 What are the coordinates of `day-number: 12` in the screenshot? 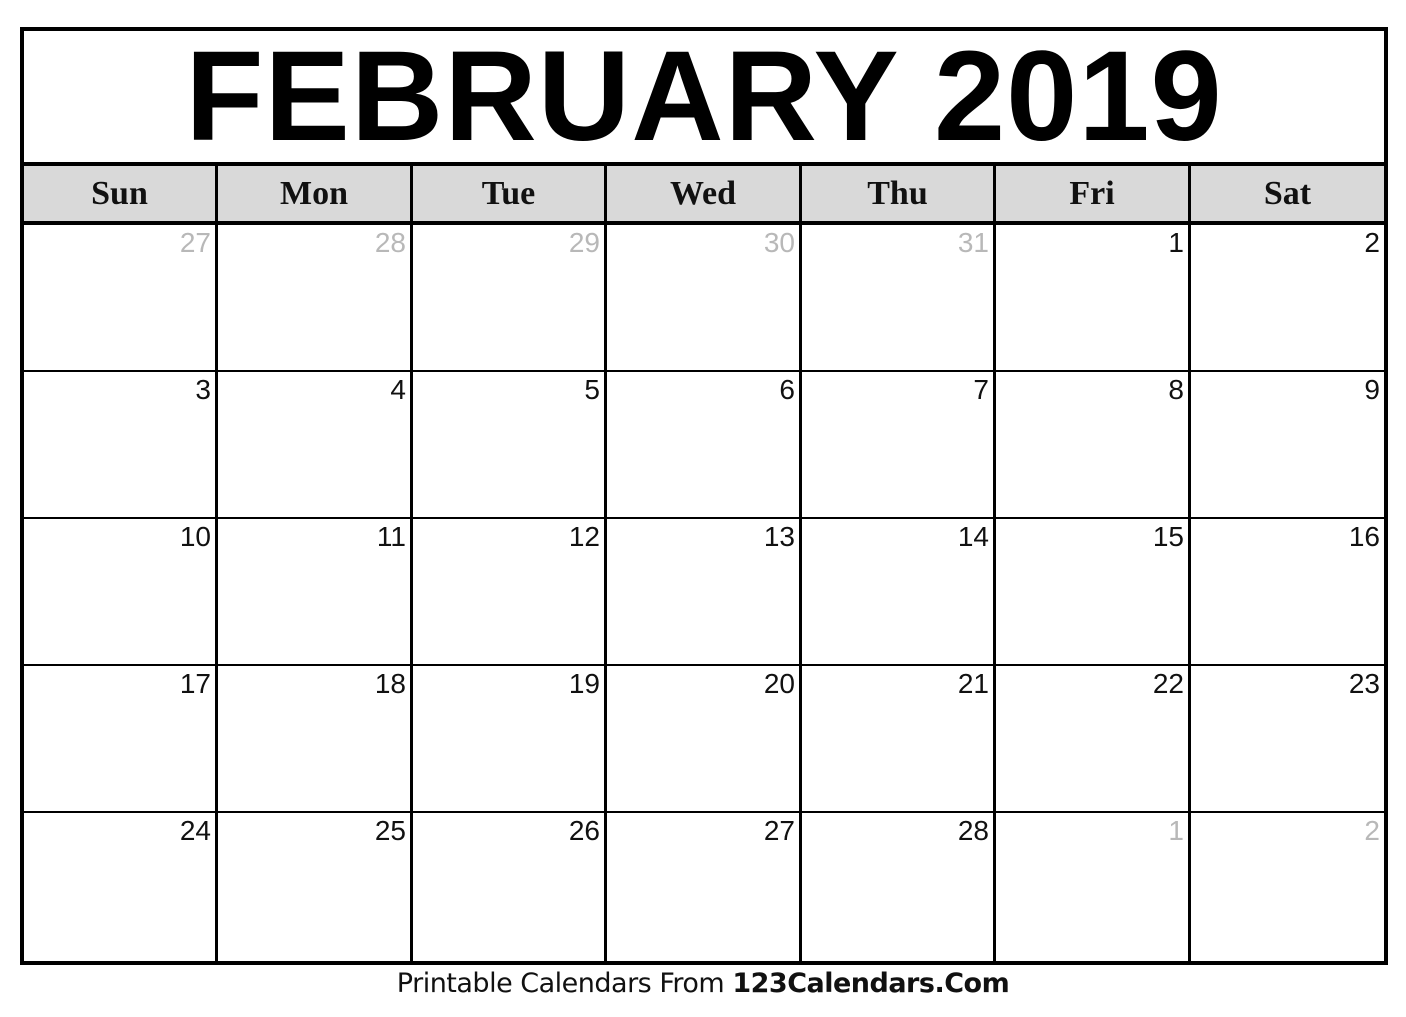 It's located at (584, 536).